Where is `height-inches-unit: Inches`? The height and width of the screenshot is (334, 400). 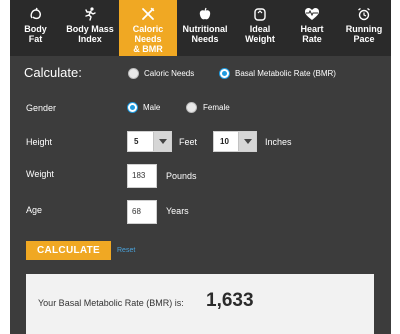 height-inches-unit: Inches is located at coordinates (278, 142).